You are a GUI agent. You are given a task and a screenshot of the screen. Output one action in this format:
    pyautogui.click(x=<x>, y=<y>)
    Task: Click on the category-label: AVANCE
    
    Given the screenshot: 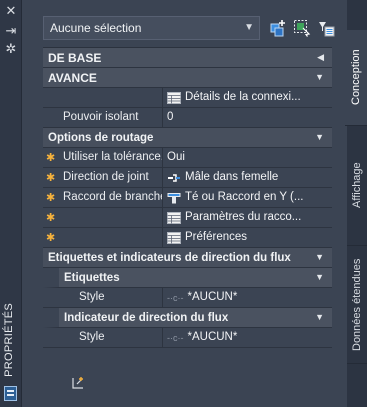 What is the action you would take?
    pyautogui.click(x=72, y=77)
    